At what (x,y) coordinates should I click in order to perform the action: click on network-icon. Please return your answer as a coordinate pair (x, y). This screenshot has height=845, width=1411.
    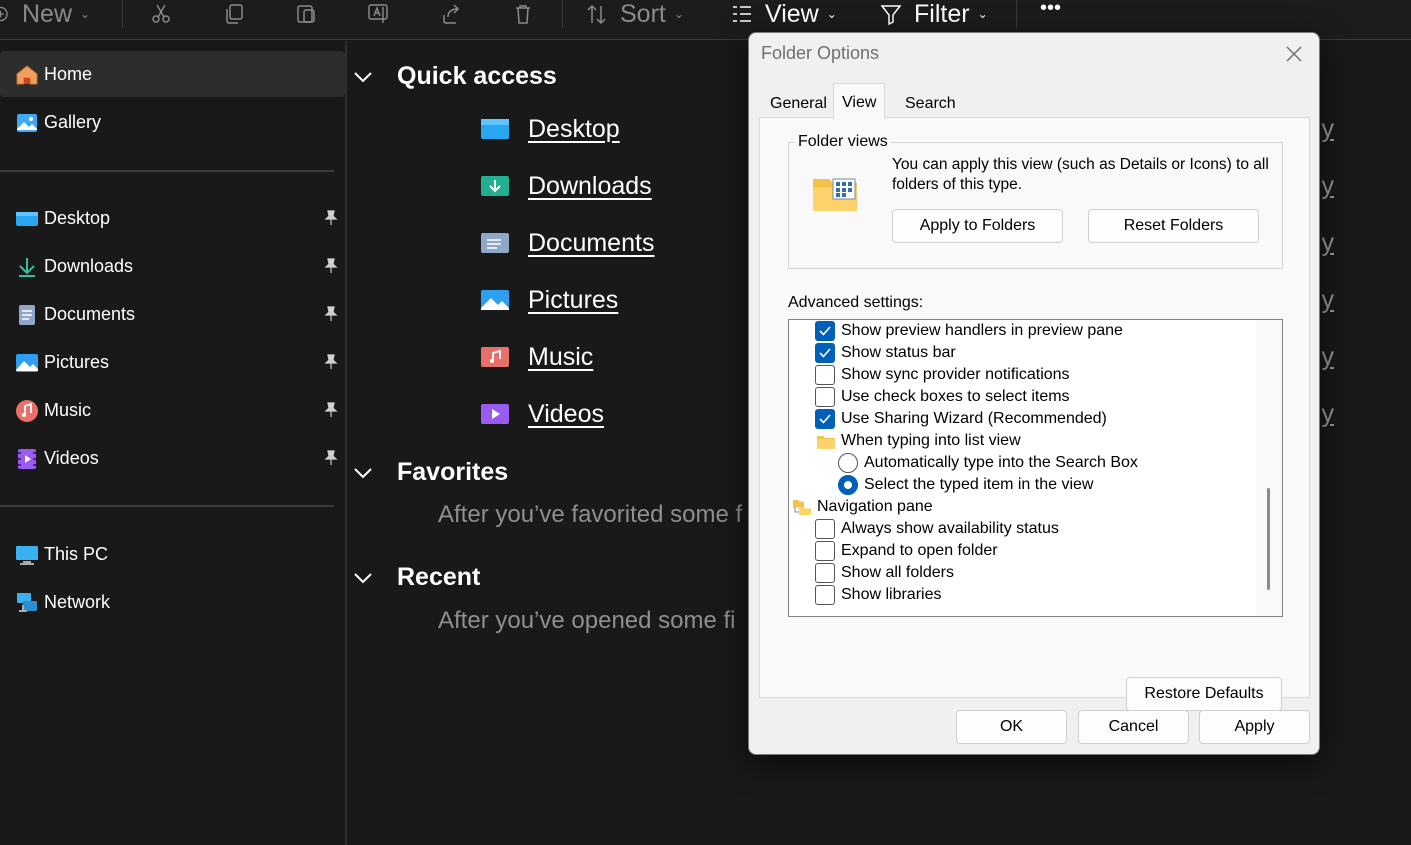
    Looking at the image, I should click on (27, 602).